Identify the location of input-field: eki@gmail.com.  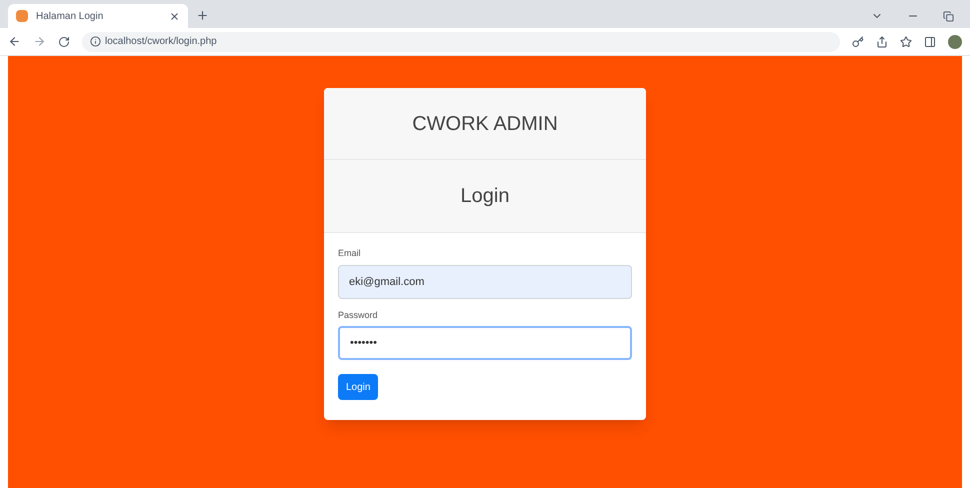
(485, 281).